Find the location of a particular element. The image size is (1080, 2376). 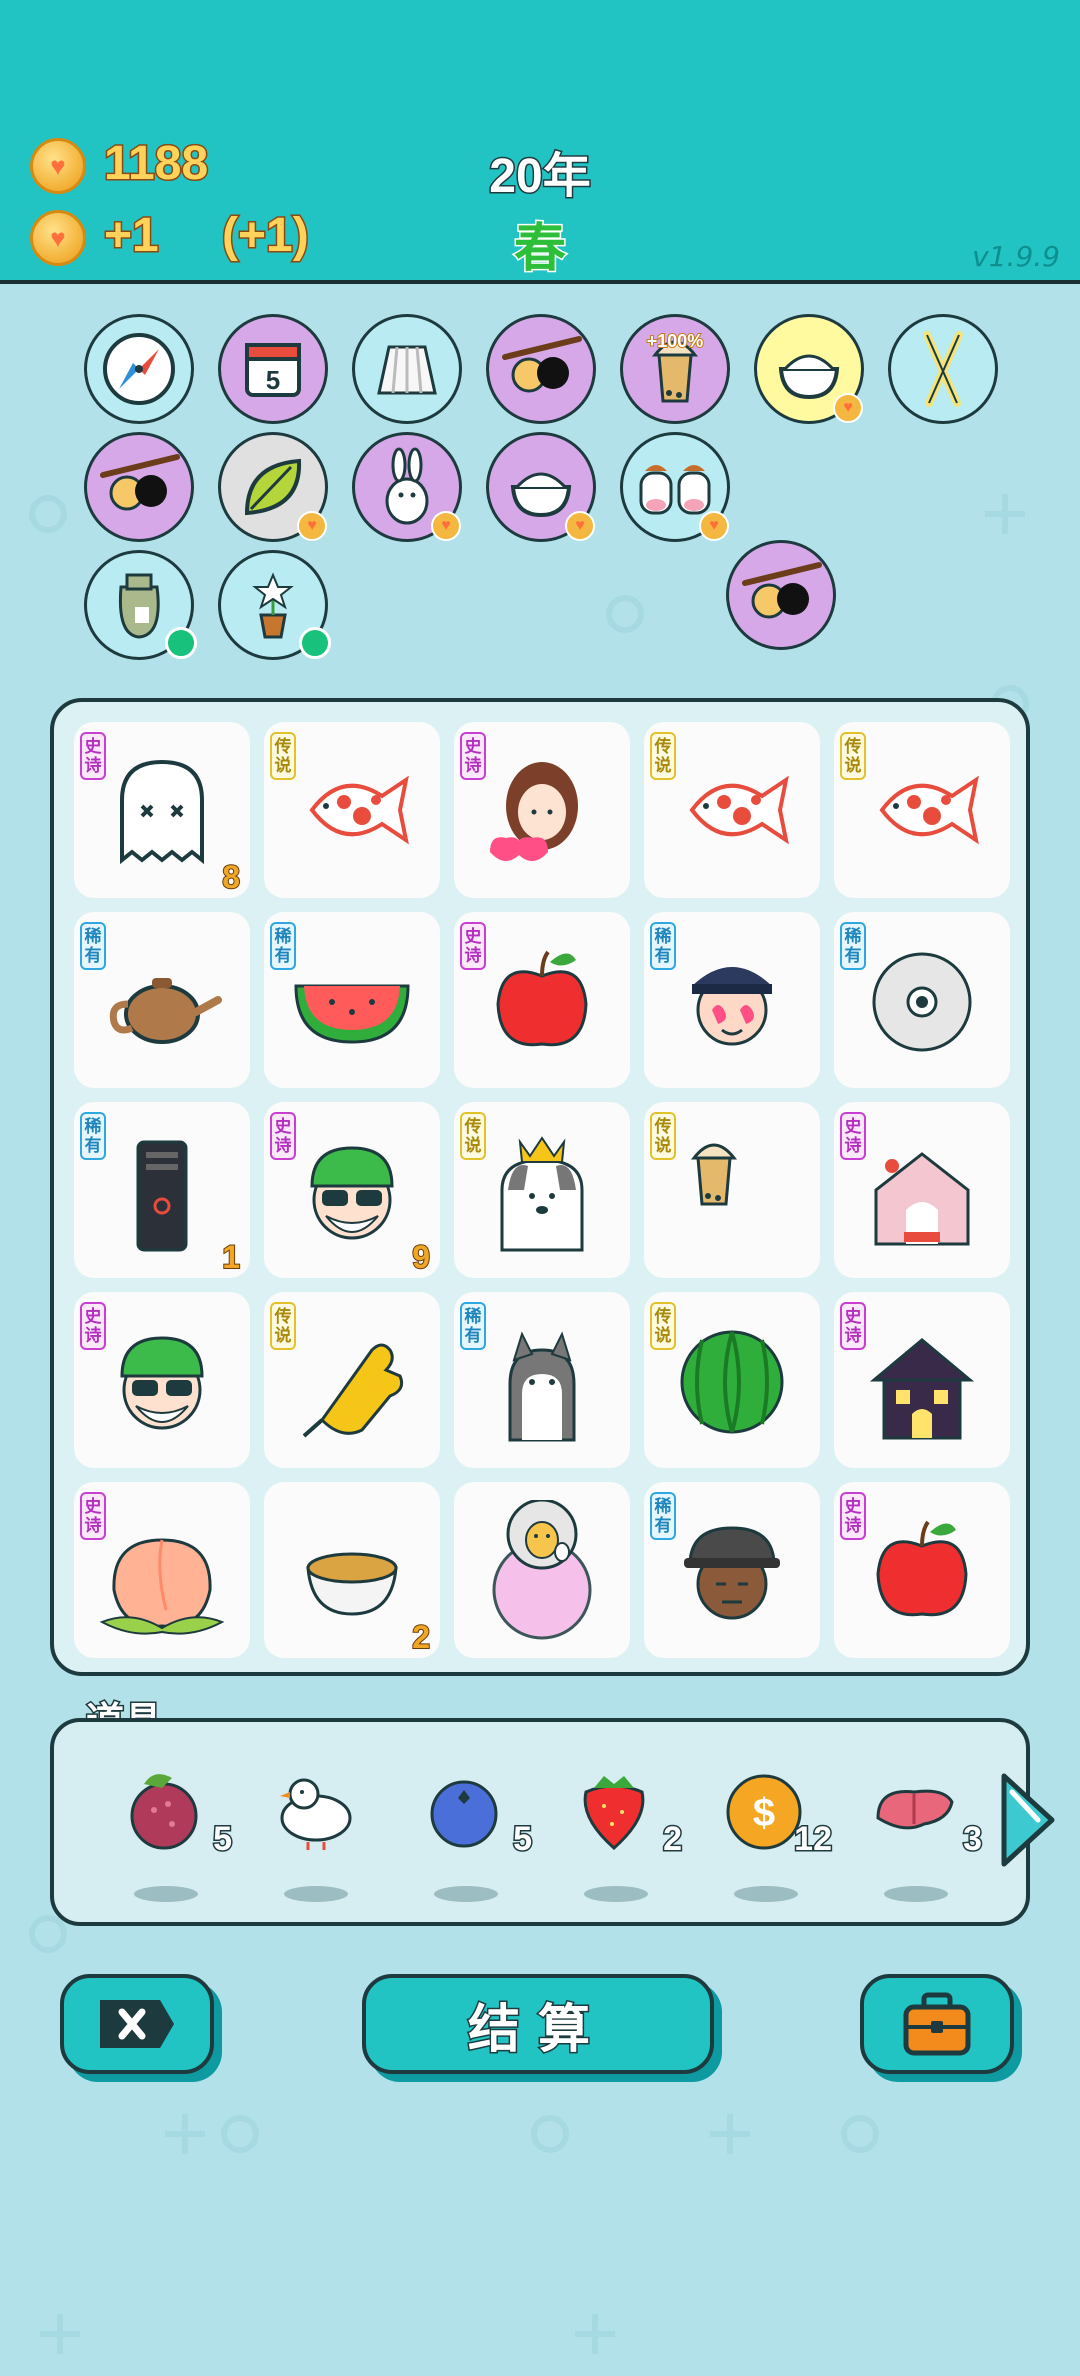

compass-icon is located at coordinates (139, 369).